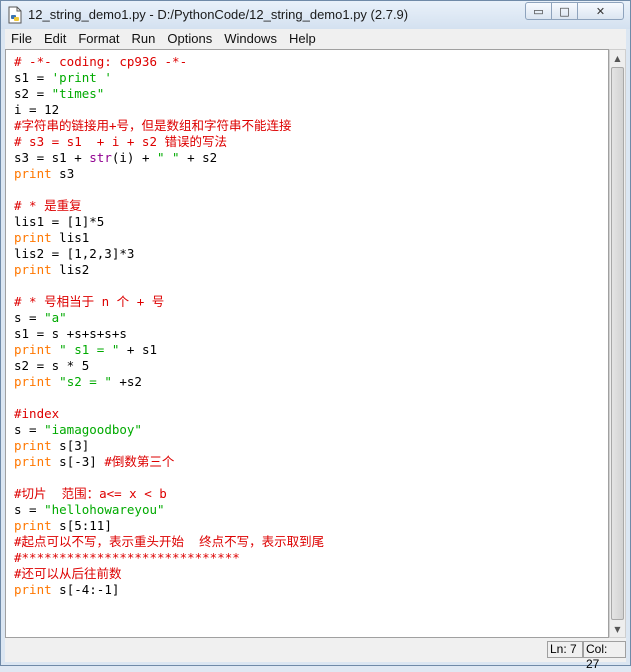 This screenshot has width=631, height=672. I want to click on code-line: s2 = "times", so click(169, 94).